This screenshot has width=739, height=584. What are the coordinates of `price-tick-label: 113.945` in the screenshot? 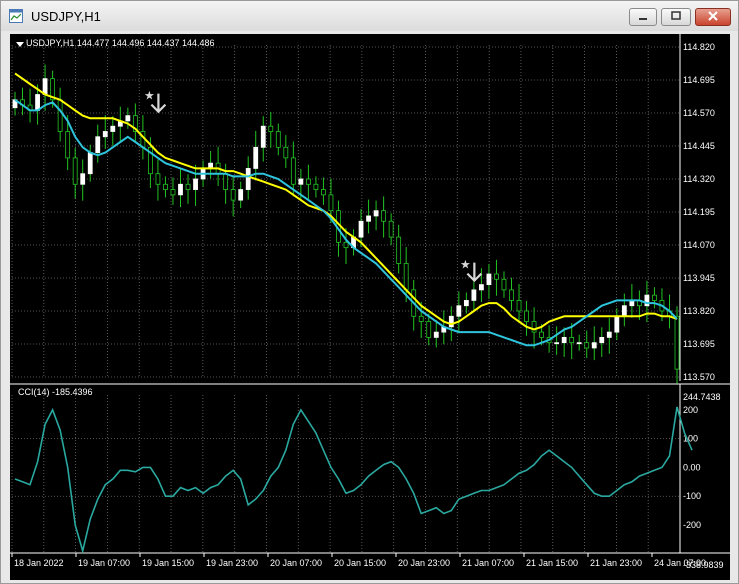 It's located at (699, 278).